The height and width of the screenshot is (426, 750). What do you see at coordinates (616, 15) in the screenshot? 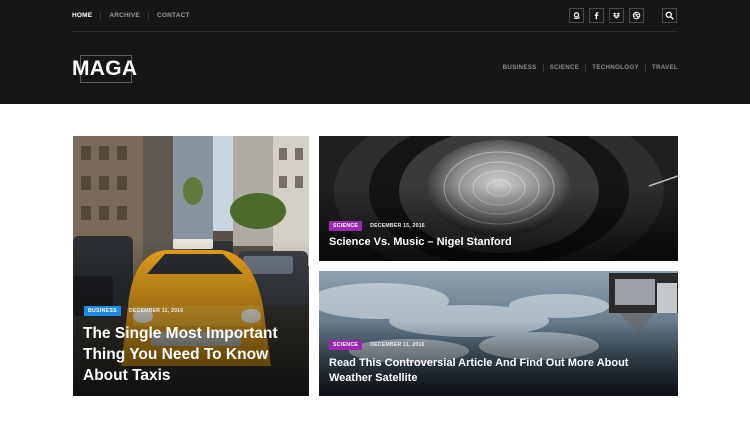
I see `dropbox-icon` at bounding box center [616, 15].